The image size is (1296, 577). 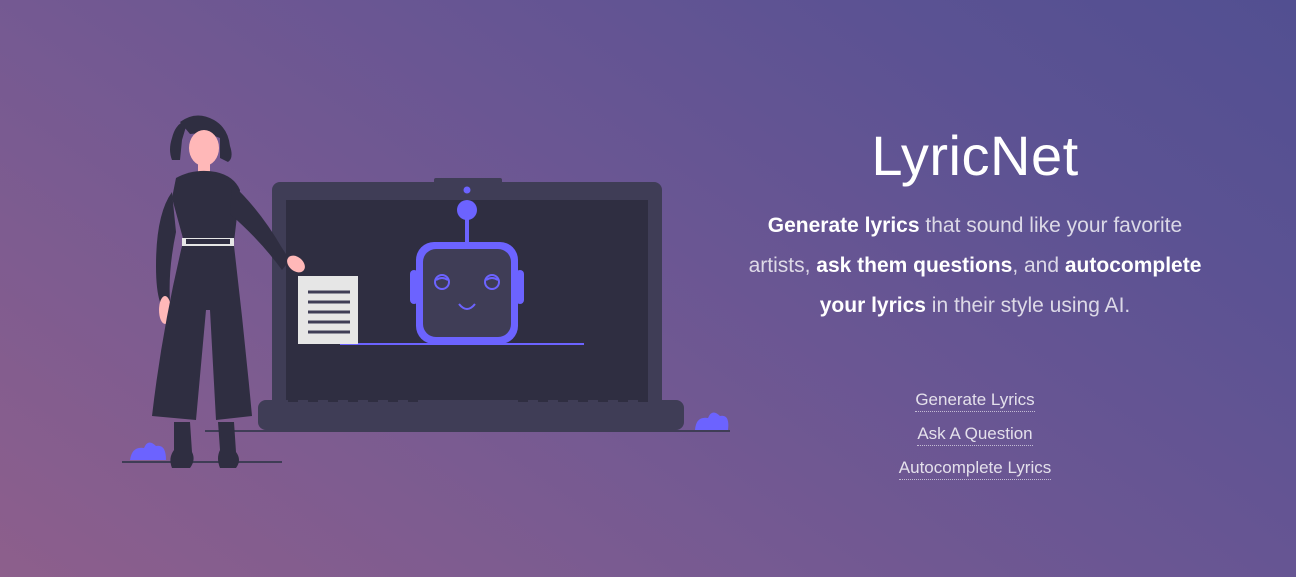 What do you see at coordinates (148, 451) in the screenshot?
I see `bush-left-icon` at bounding box center [148, 451].